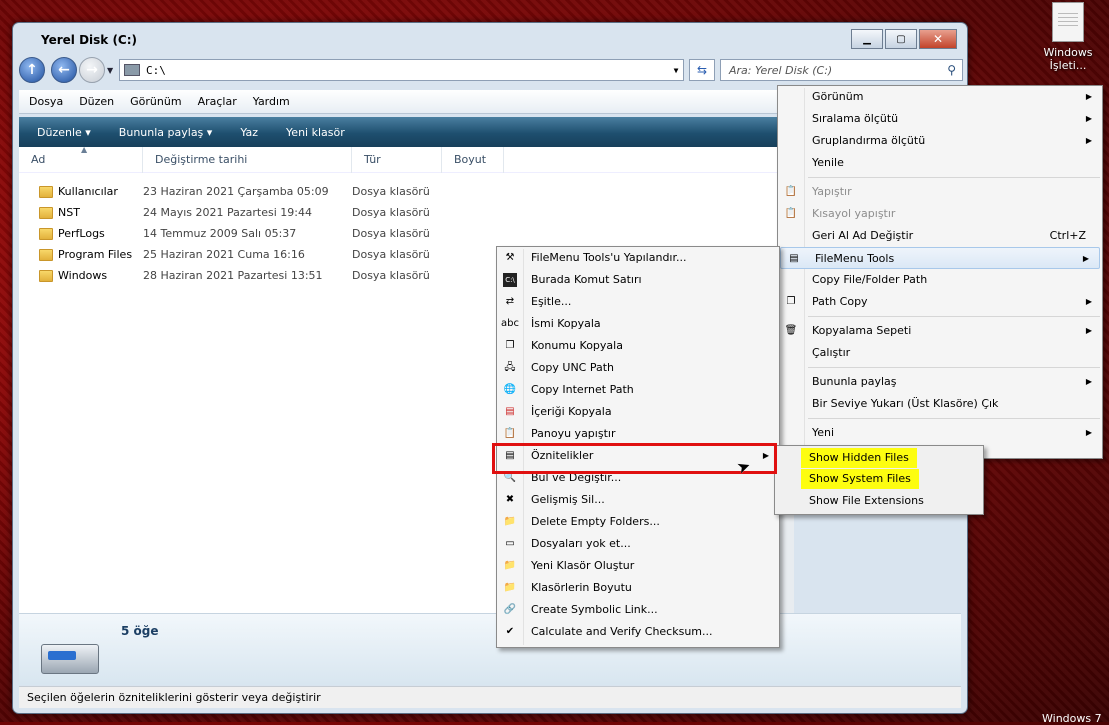  I want to click on menu-item-new: Yeni ▶, so click(940, 433).